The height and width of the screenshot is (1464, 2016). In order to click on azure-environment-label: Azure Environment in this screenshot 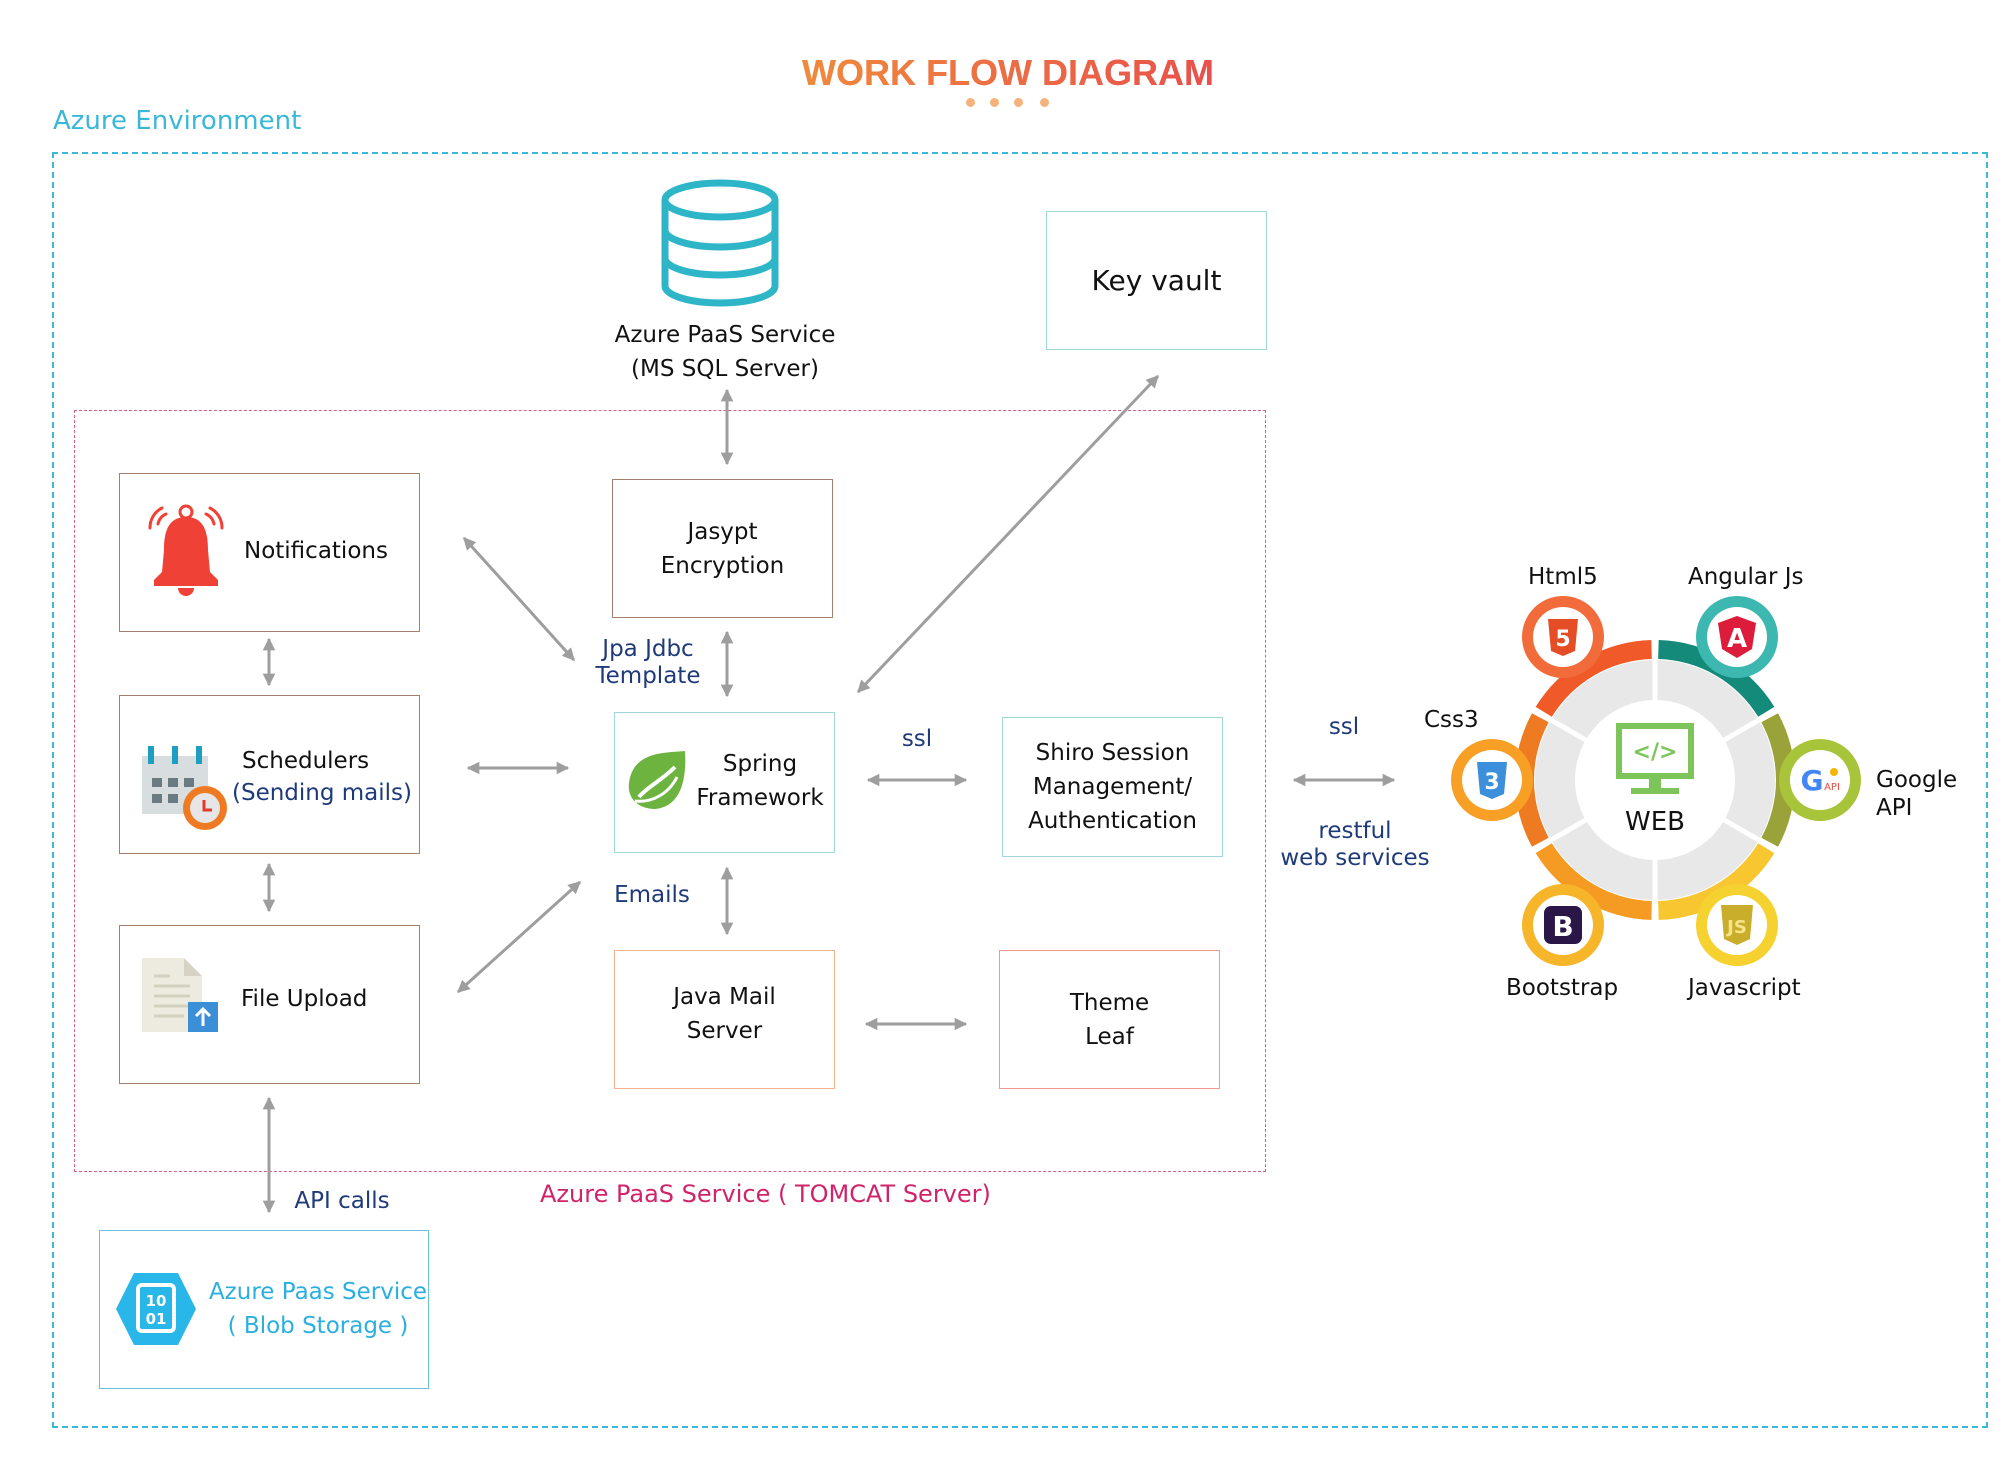, I will do `click(177, 121)`.